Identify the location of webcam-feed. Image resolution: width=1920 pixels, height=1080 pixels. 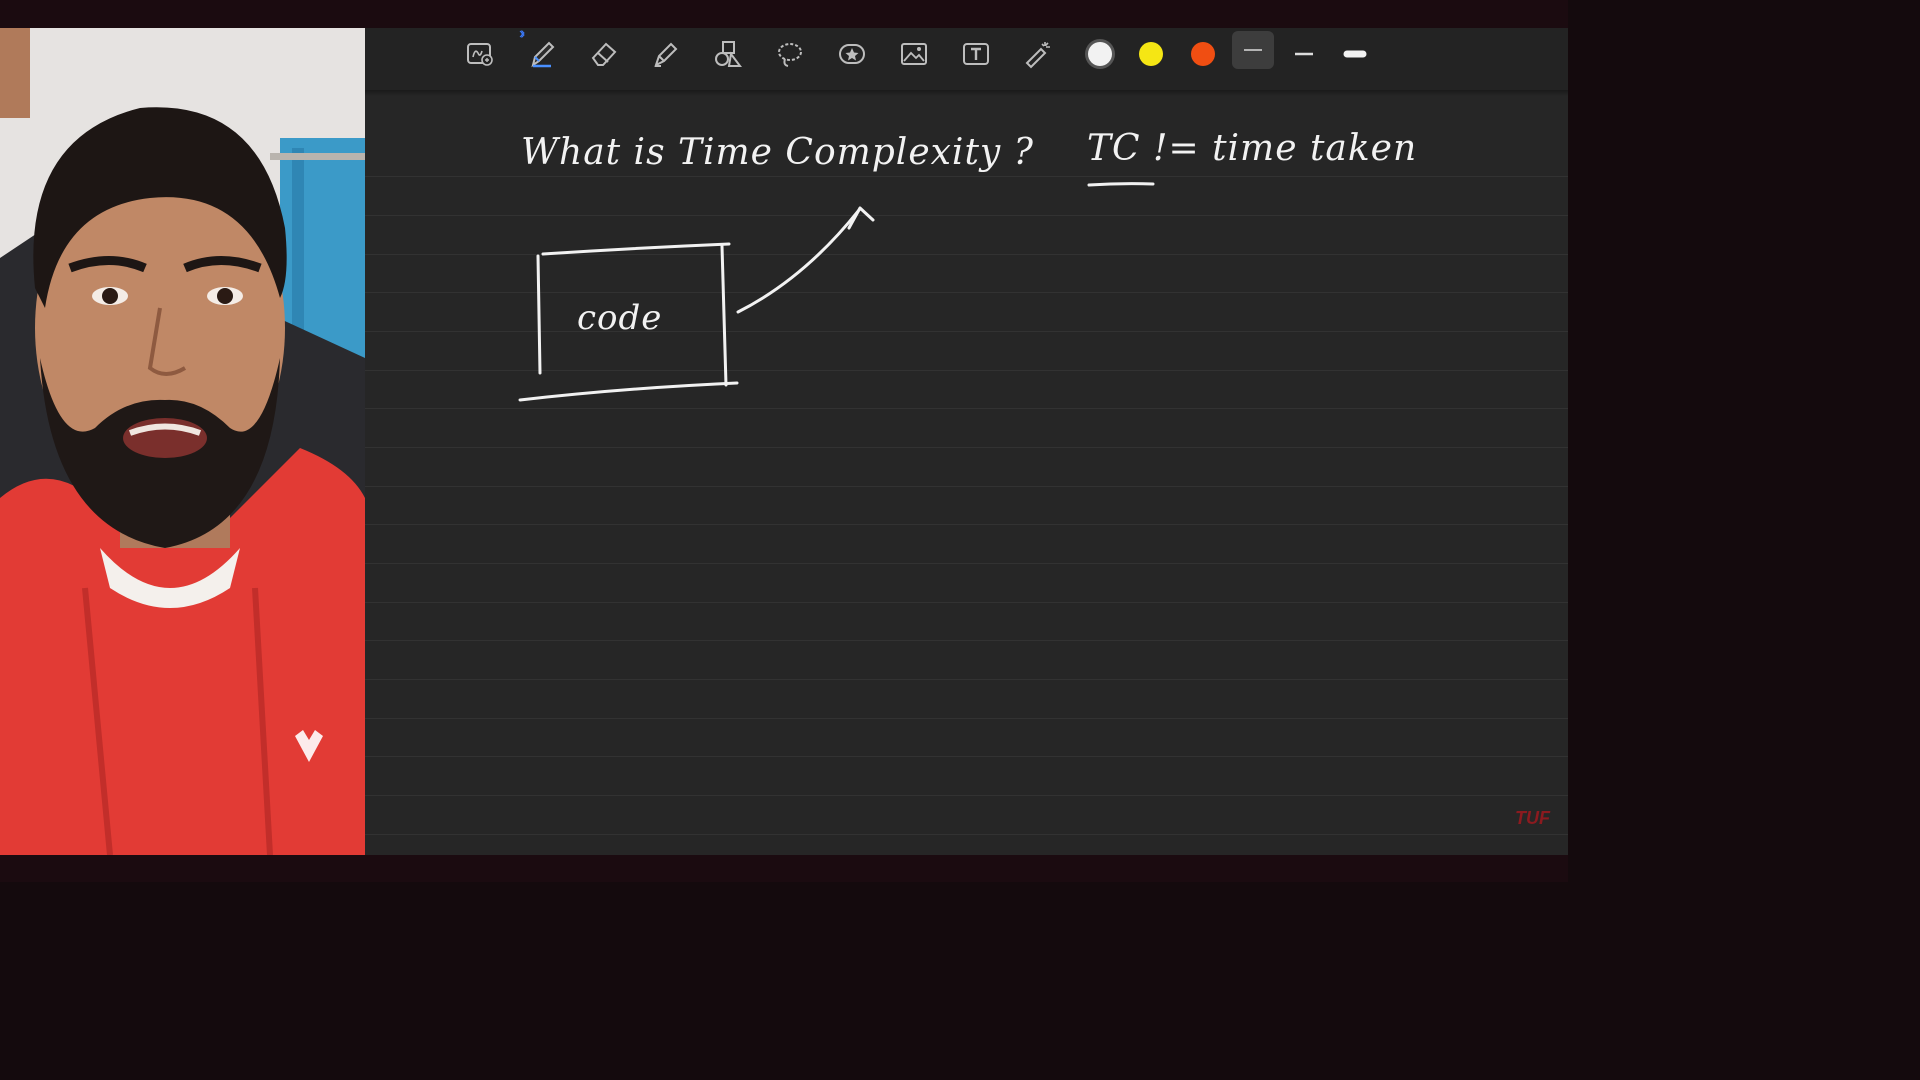
(182, 441).